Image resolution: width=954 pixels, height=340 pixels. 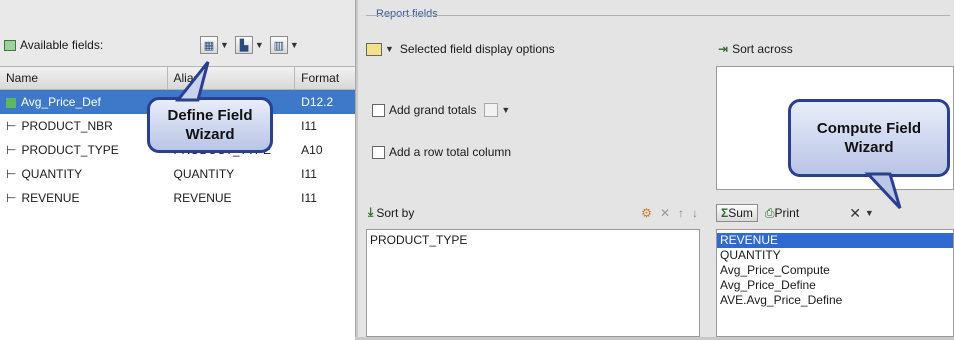 I want to click on group-divider, so click(x=658, y=15).